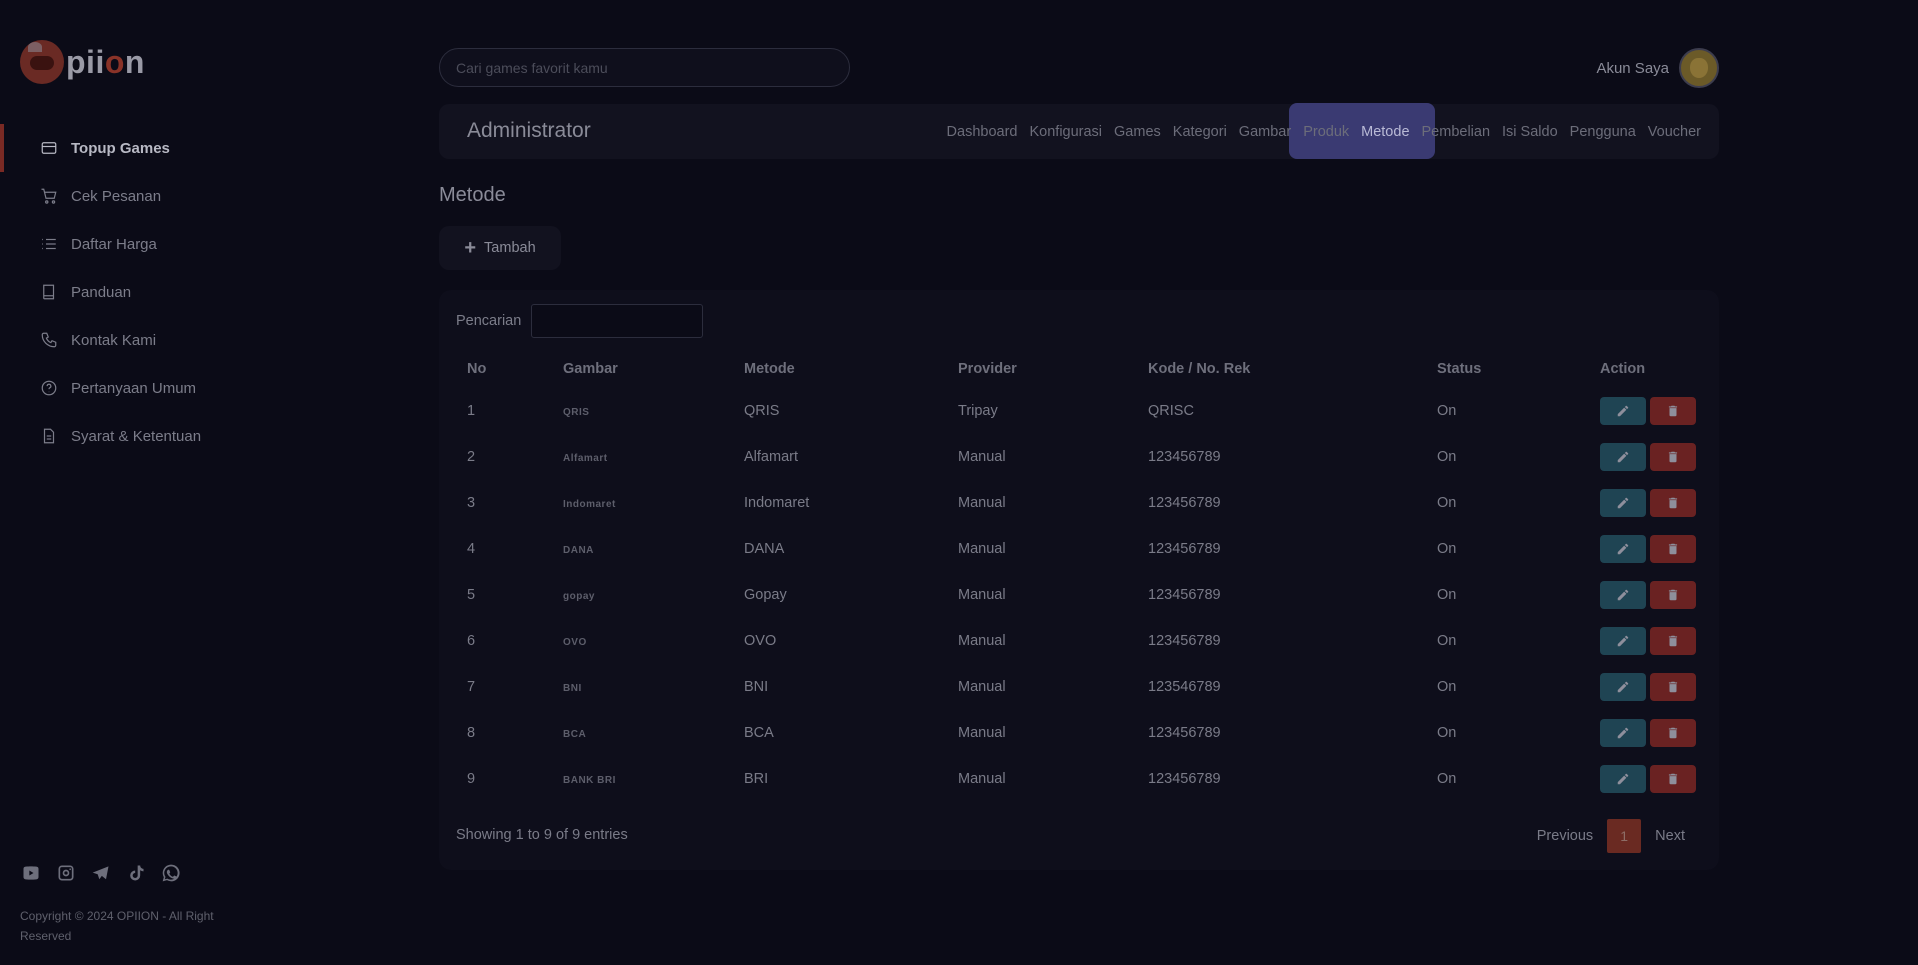  I want to click on cell-logo: OVO, so click(625, 641).